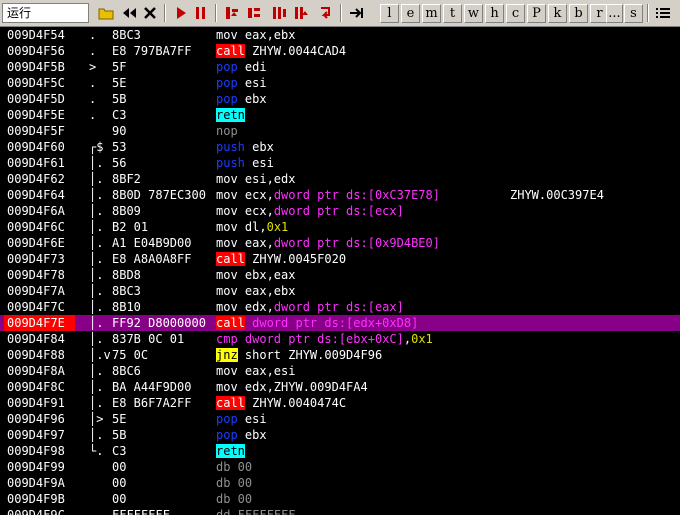  Describe the element at coordinates (106, 13) in the screenshot. I see `open-file-icon` at that location.